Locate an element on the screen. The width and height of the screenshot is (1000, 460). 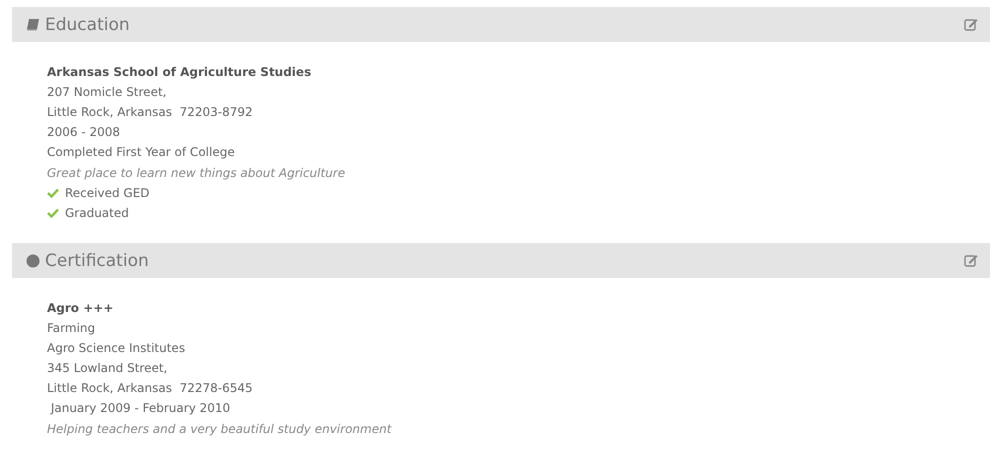
achievement-text: Received GED is located at coordinates (107, 193).